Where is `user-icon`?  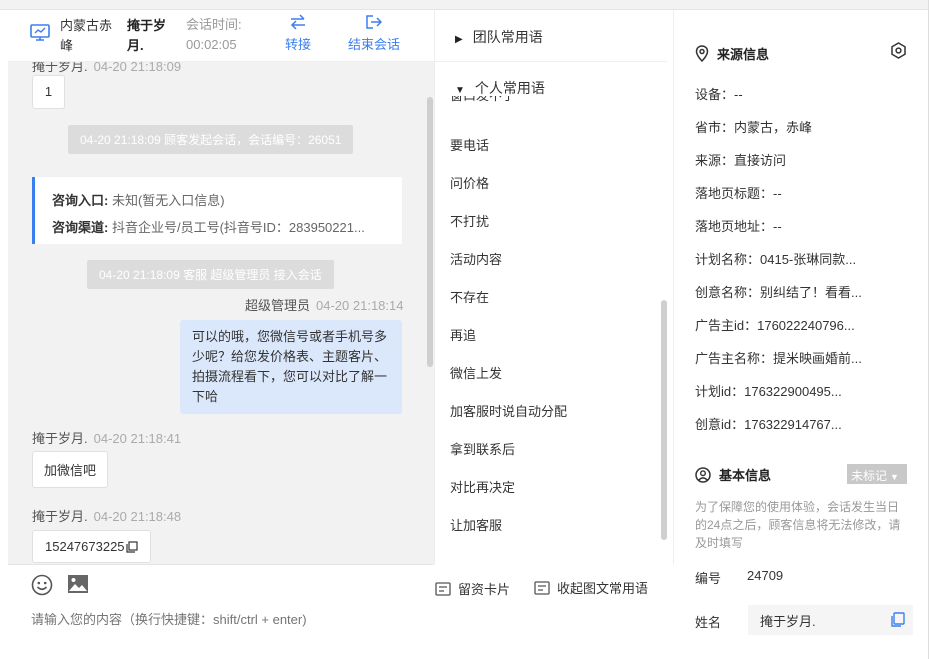
user-icon is located at coordinates (703, 474).